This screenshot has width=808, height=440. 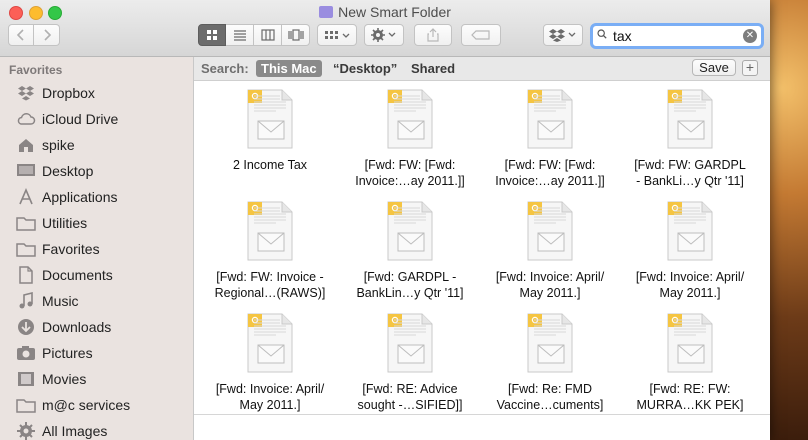 I want to click on sidebar-item-label: Dropbox, so click(x=68, y=93).